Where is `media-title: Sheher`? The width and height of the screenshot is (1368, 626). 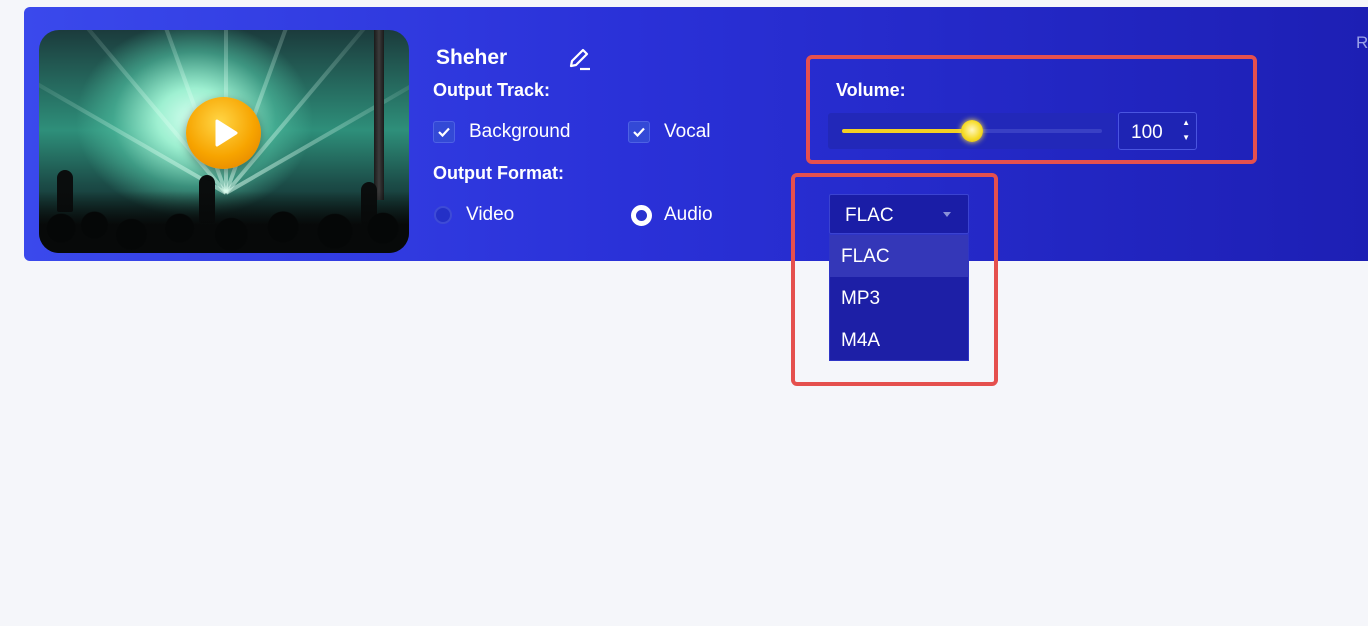 media-title: Sheher is located at coordinates (472, 57).